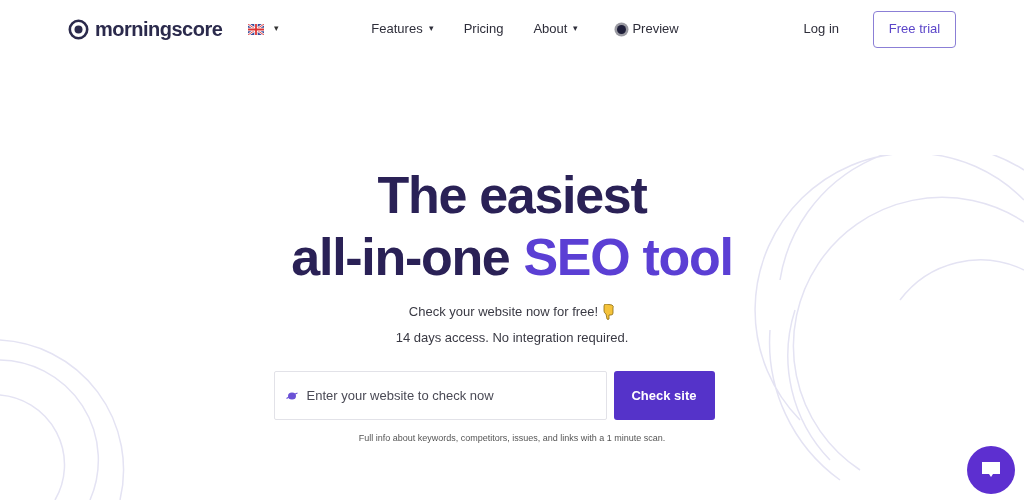 This screenshot has height=500, width=1024. What do you see at coordinates (664, 395) in the screenshot?
I see `check-site-button: Check site` at bounding box center [664, 395].